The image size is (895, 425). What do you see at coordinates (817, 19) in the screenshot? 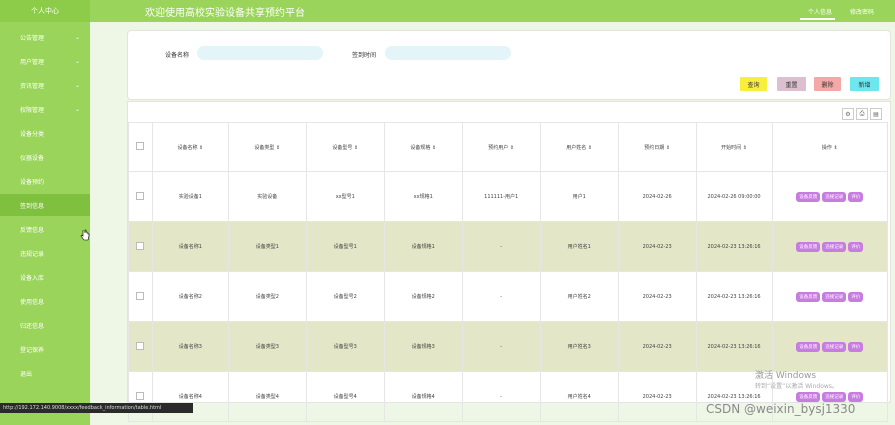
I see `active-tab-underline` at bounding box center [817, 19].